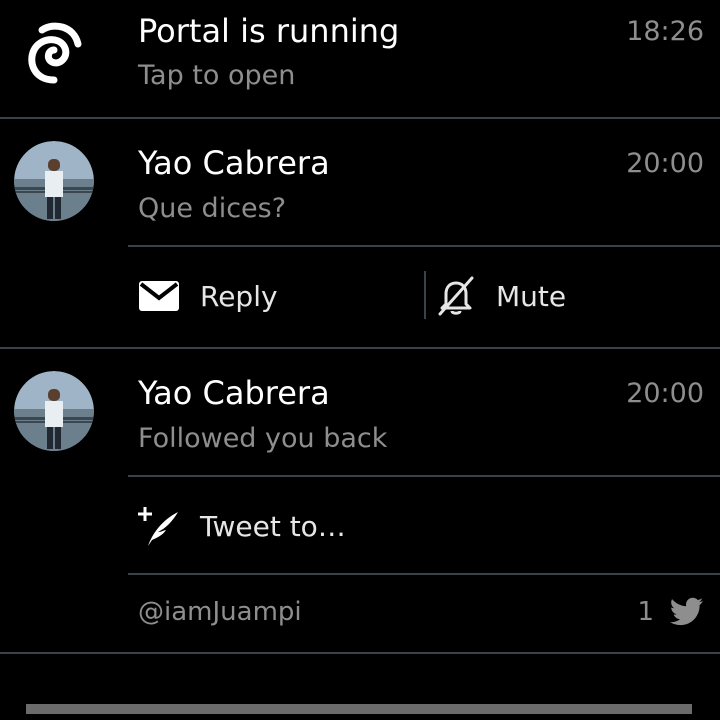  Describe the element at coordinates (159, 296) in the screenshot. I see `envelope-icon` at that location.